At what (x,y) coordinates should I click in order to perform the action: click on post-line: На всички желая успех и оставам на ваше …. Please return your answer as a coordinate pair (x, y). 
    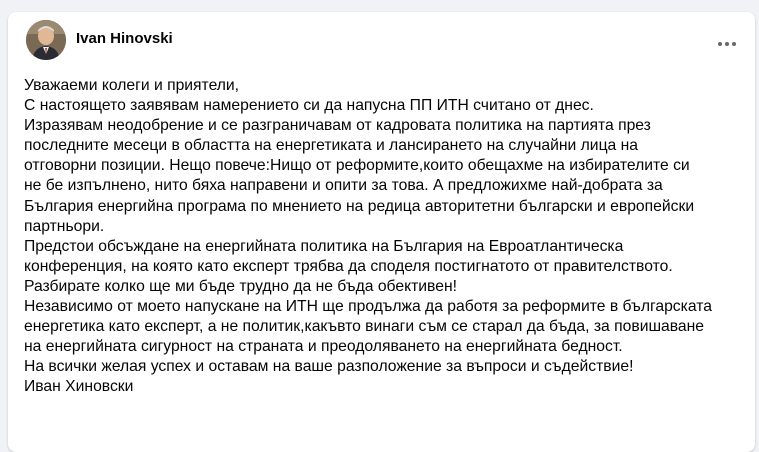
    Looking at the image, I should click on (329, 367).